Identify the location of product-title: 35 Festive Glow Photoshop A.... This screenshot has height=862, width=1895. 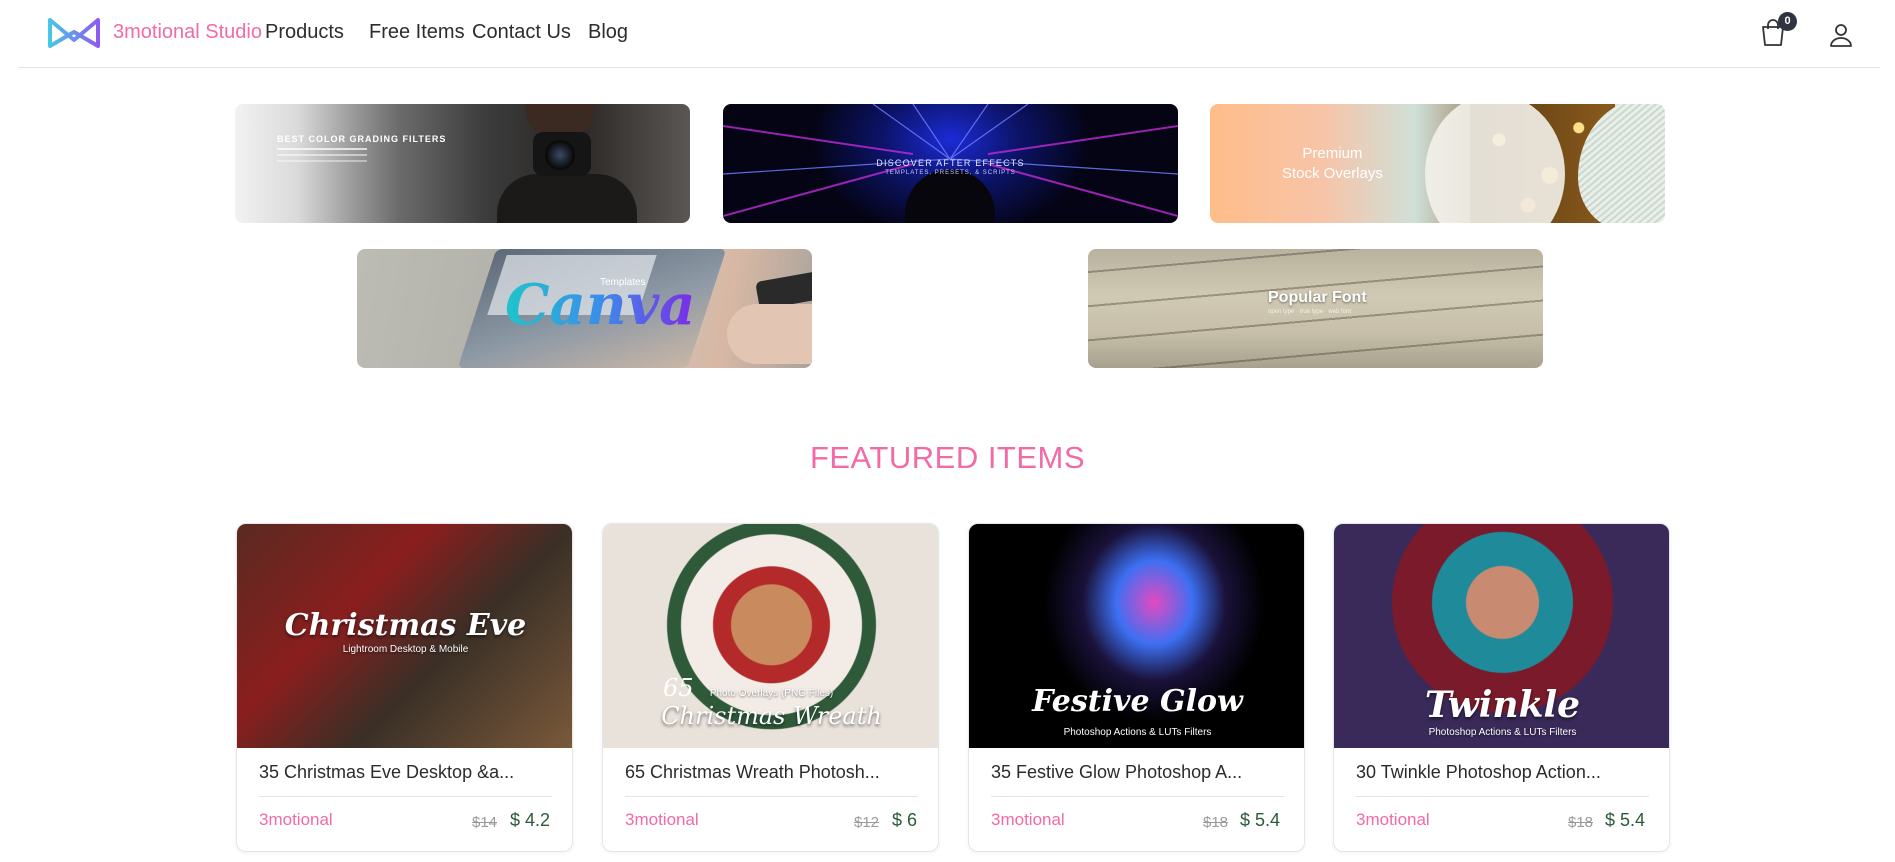
(1138, 772).